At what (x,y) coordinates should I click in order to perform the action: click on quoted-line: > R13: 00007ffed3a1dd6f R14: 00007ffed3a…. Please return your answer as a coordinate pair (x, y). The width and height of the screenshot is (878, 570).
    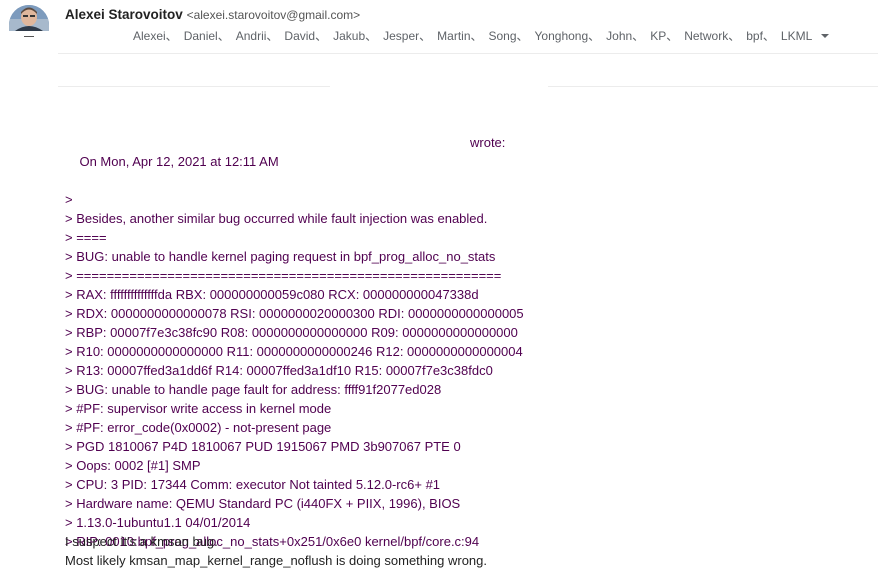
    Looking at the image, I should click on (279, 370).